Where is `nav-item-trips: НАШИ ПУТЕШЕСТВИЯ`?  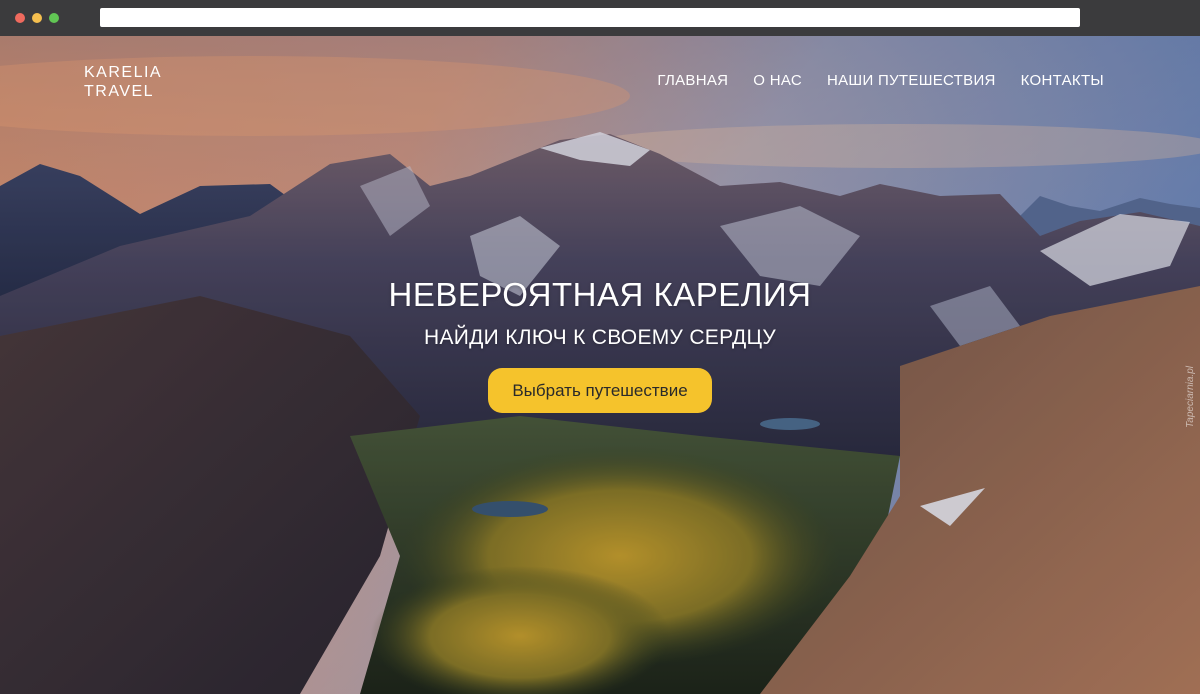 nav-item-trips: НАШИ ПУТЕШЕСТВИЯ is located at coordinates (911, 80).